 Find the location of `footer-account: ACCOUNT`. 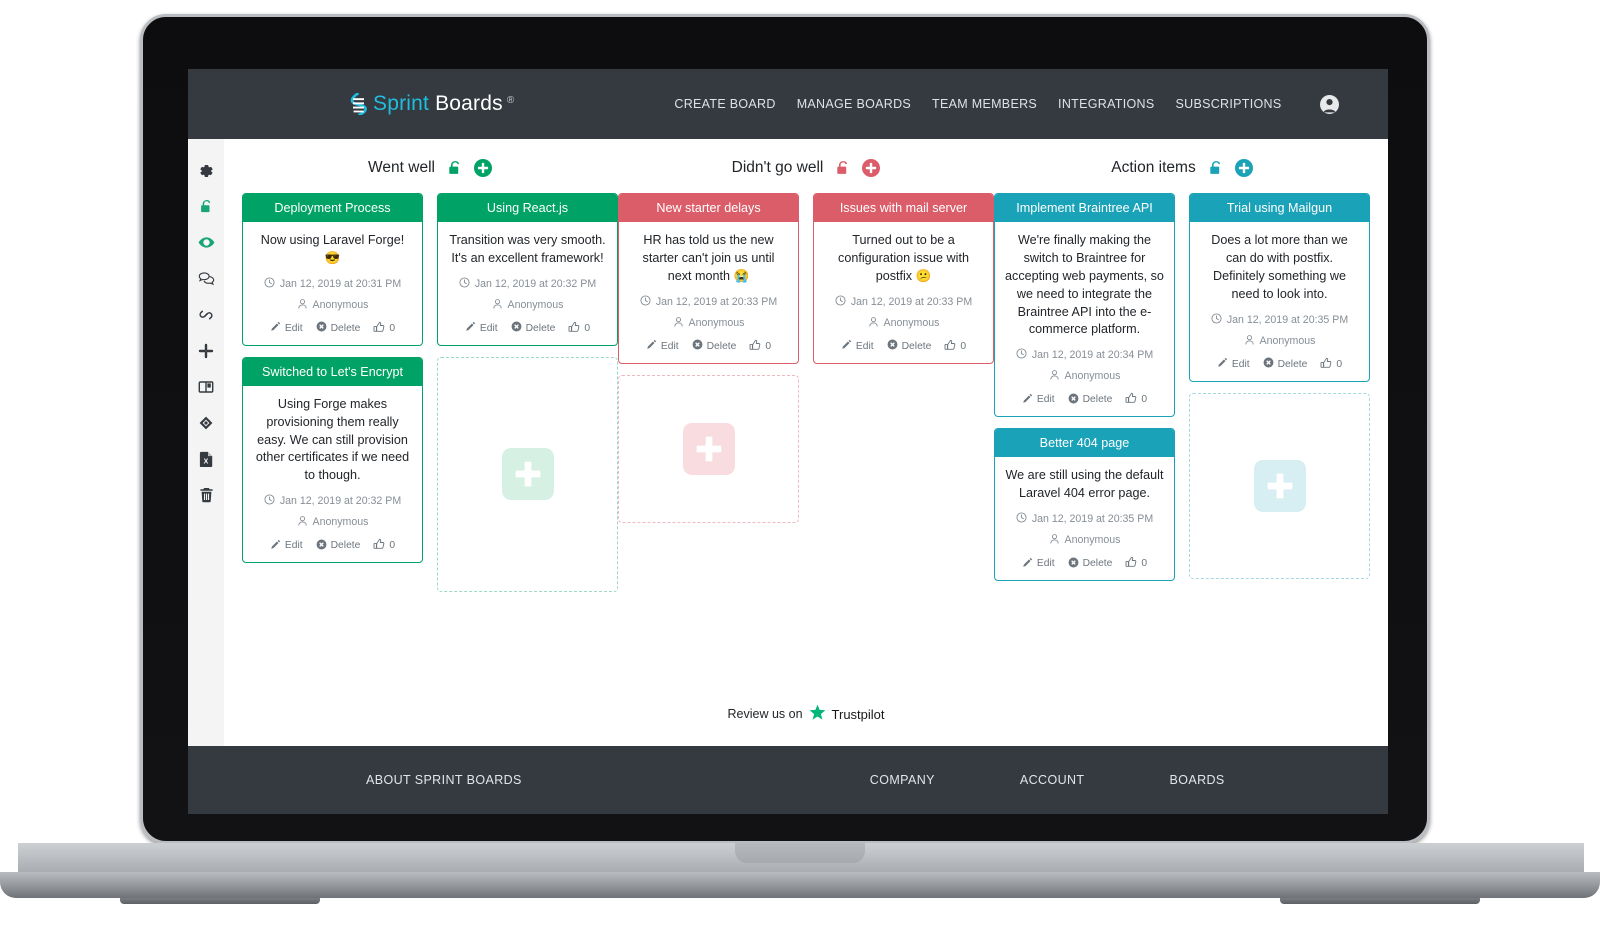

footer-account: ACCOUNT is located at coordinates (1052, 780).